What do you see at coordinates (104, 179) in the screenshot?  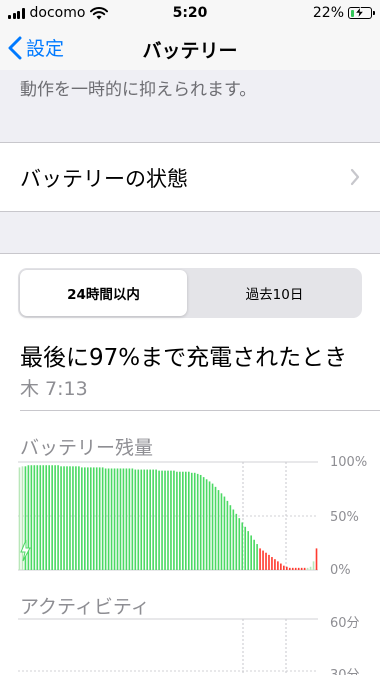 I see `battery-health-label: バッテリーの状態` at bounding box center [104, 179].